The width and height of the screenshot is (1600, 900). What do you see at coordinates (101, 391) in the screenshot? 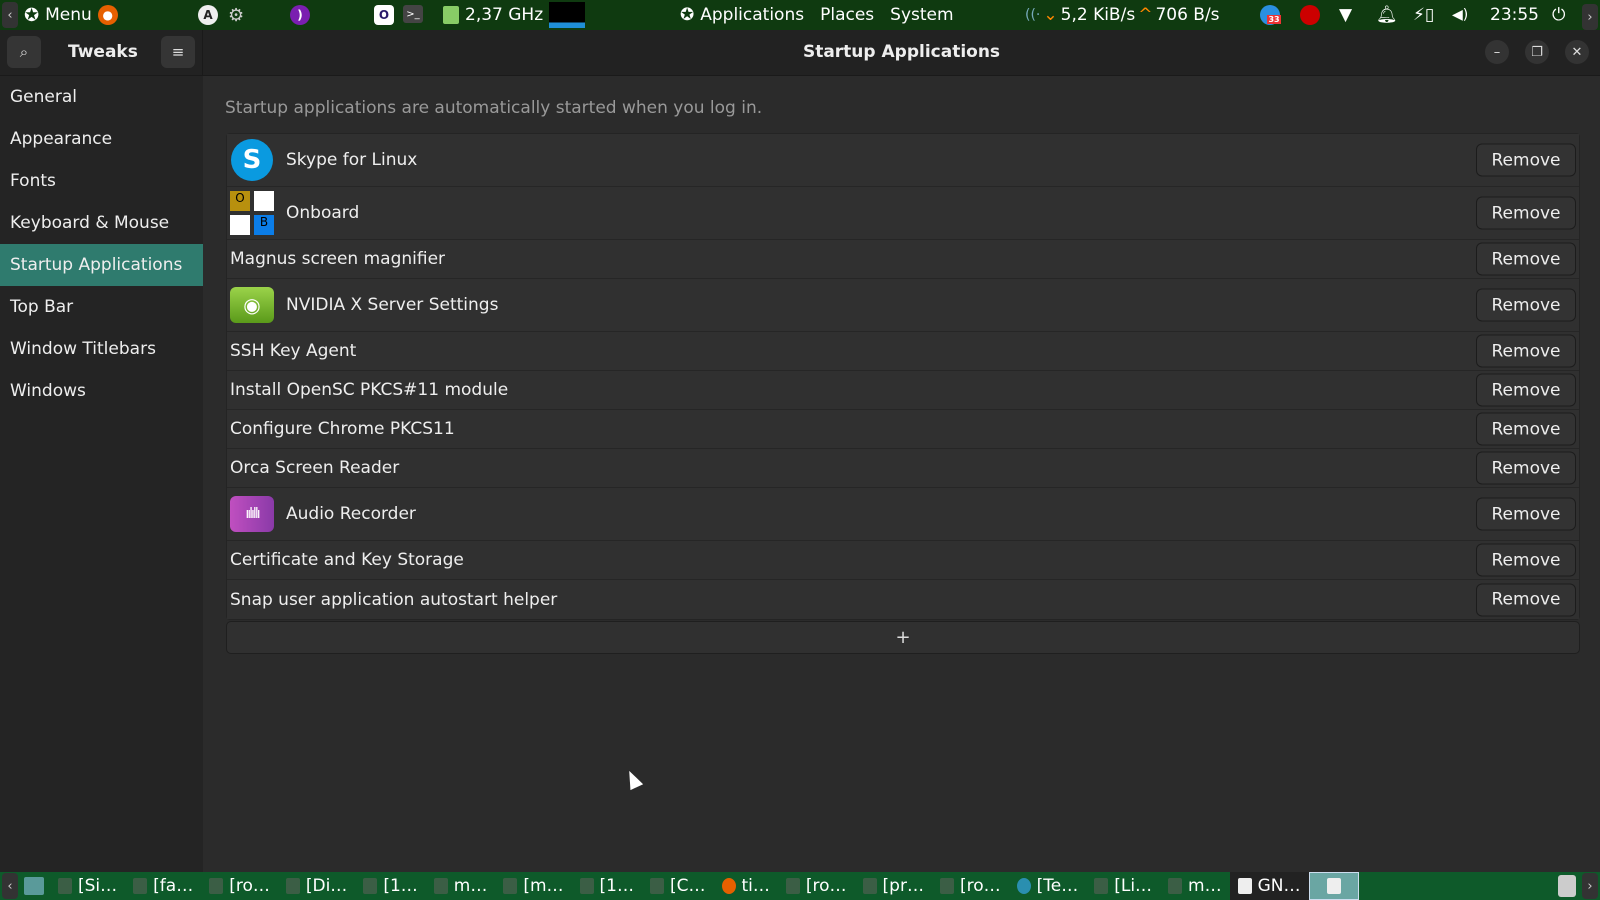
I see `sidebar-item-windows: Windows` at bounding box center [101, 391].